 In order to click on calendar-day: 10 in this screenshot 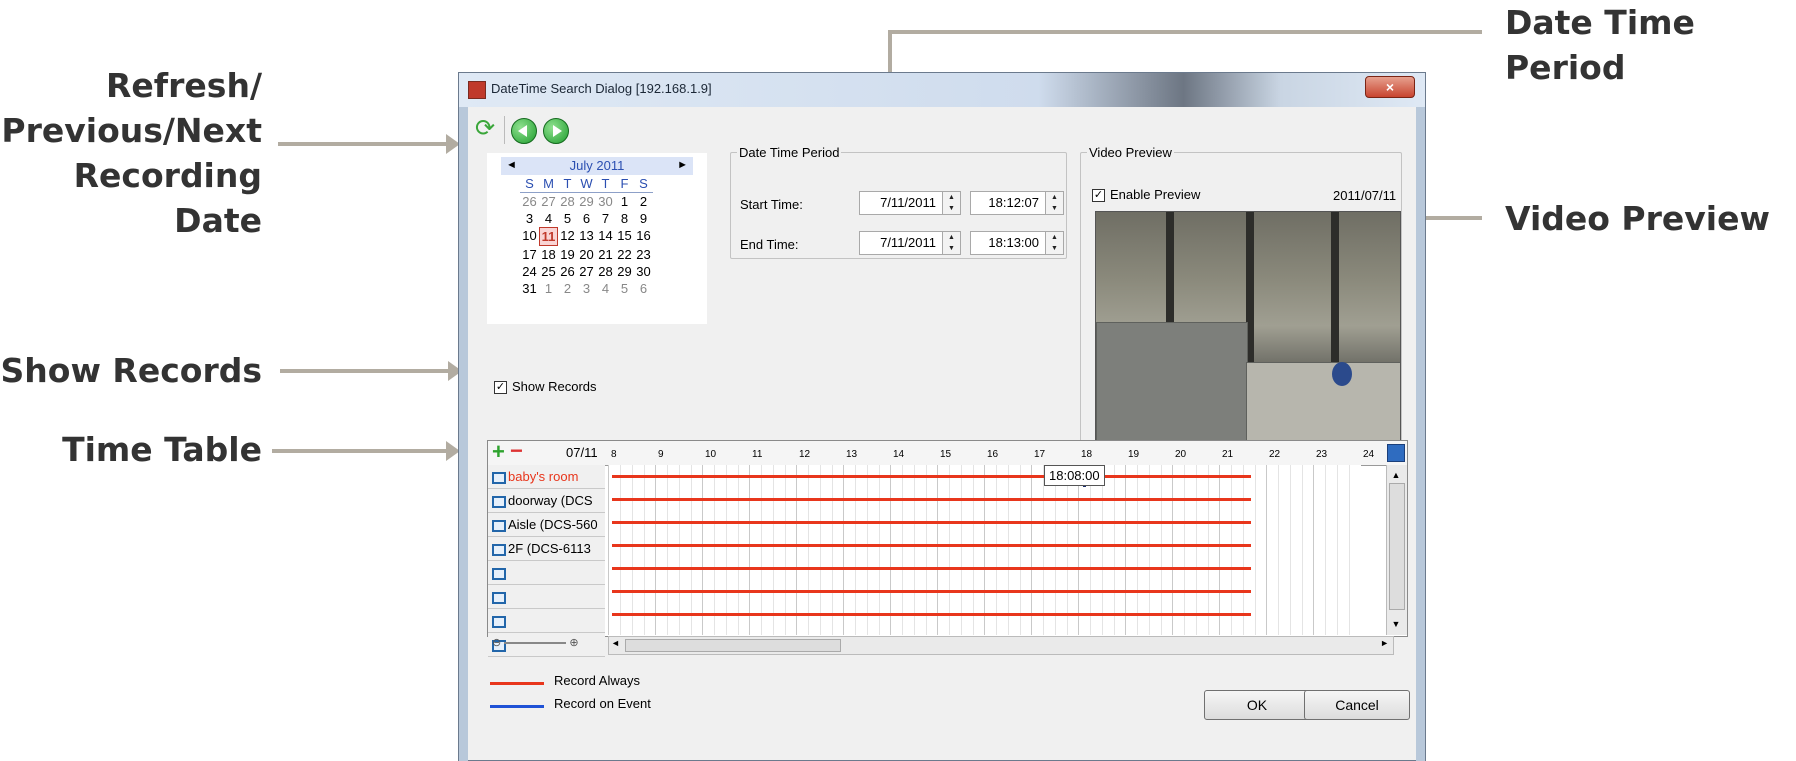, I will do `click(529, 235)`.